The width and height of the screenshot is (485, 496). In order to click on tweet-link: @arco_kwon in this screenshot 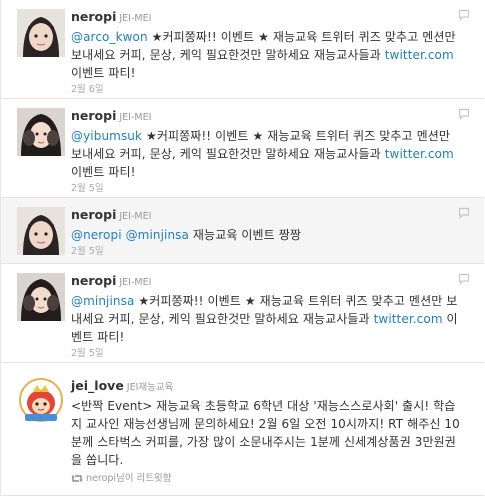, I will do `click(109, 37)`.